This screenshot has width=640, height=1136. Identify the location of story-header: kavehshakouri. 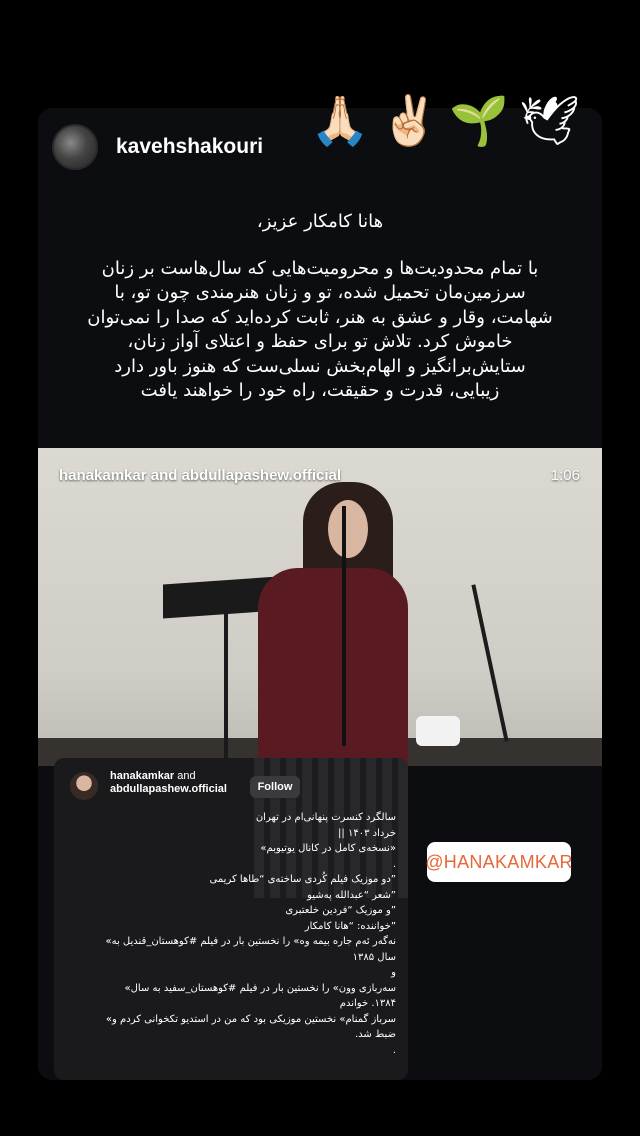
(157, 147).